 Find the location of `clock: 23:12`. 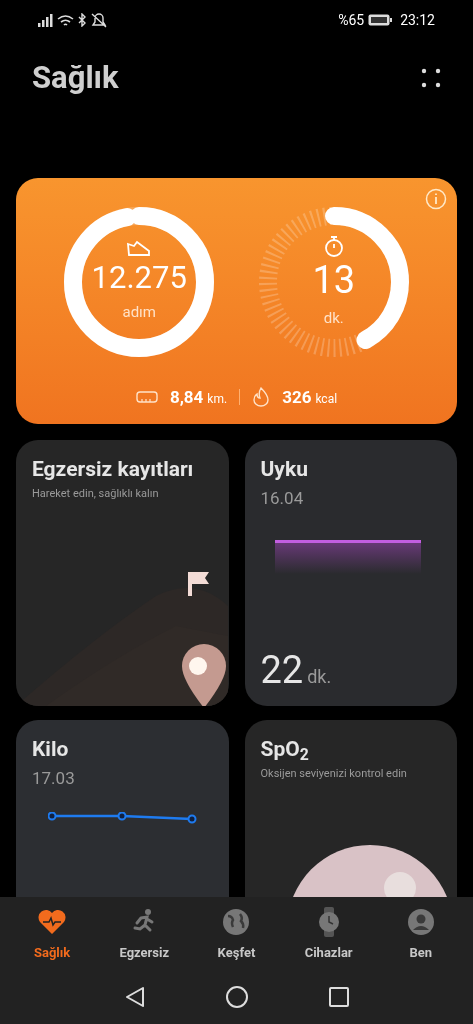

clock: 23:12 is located at coordinates (417, 20).